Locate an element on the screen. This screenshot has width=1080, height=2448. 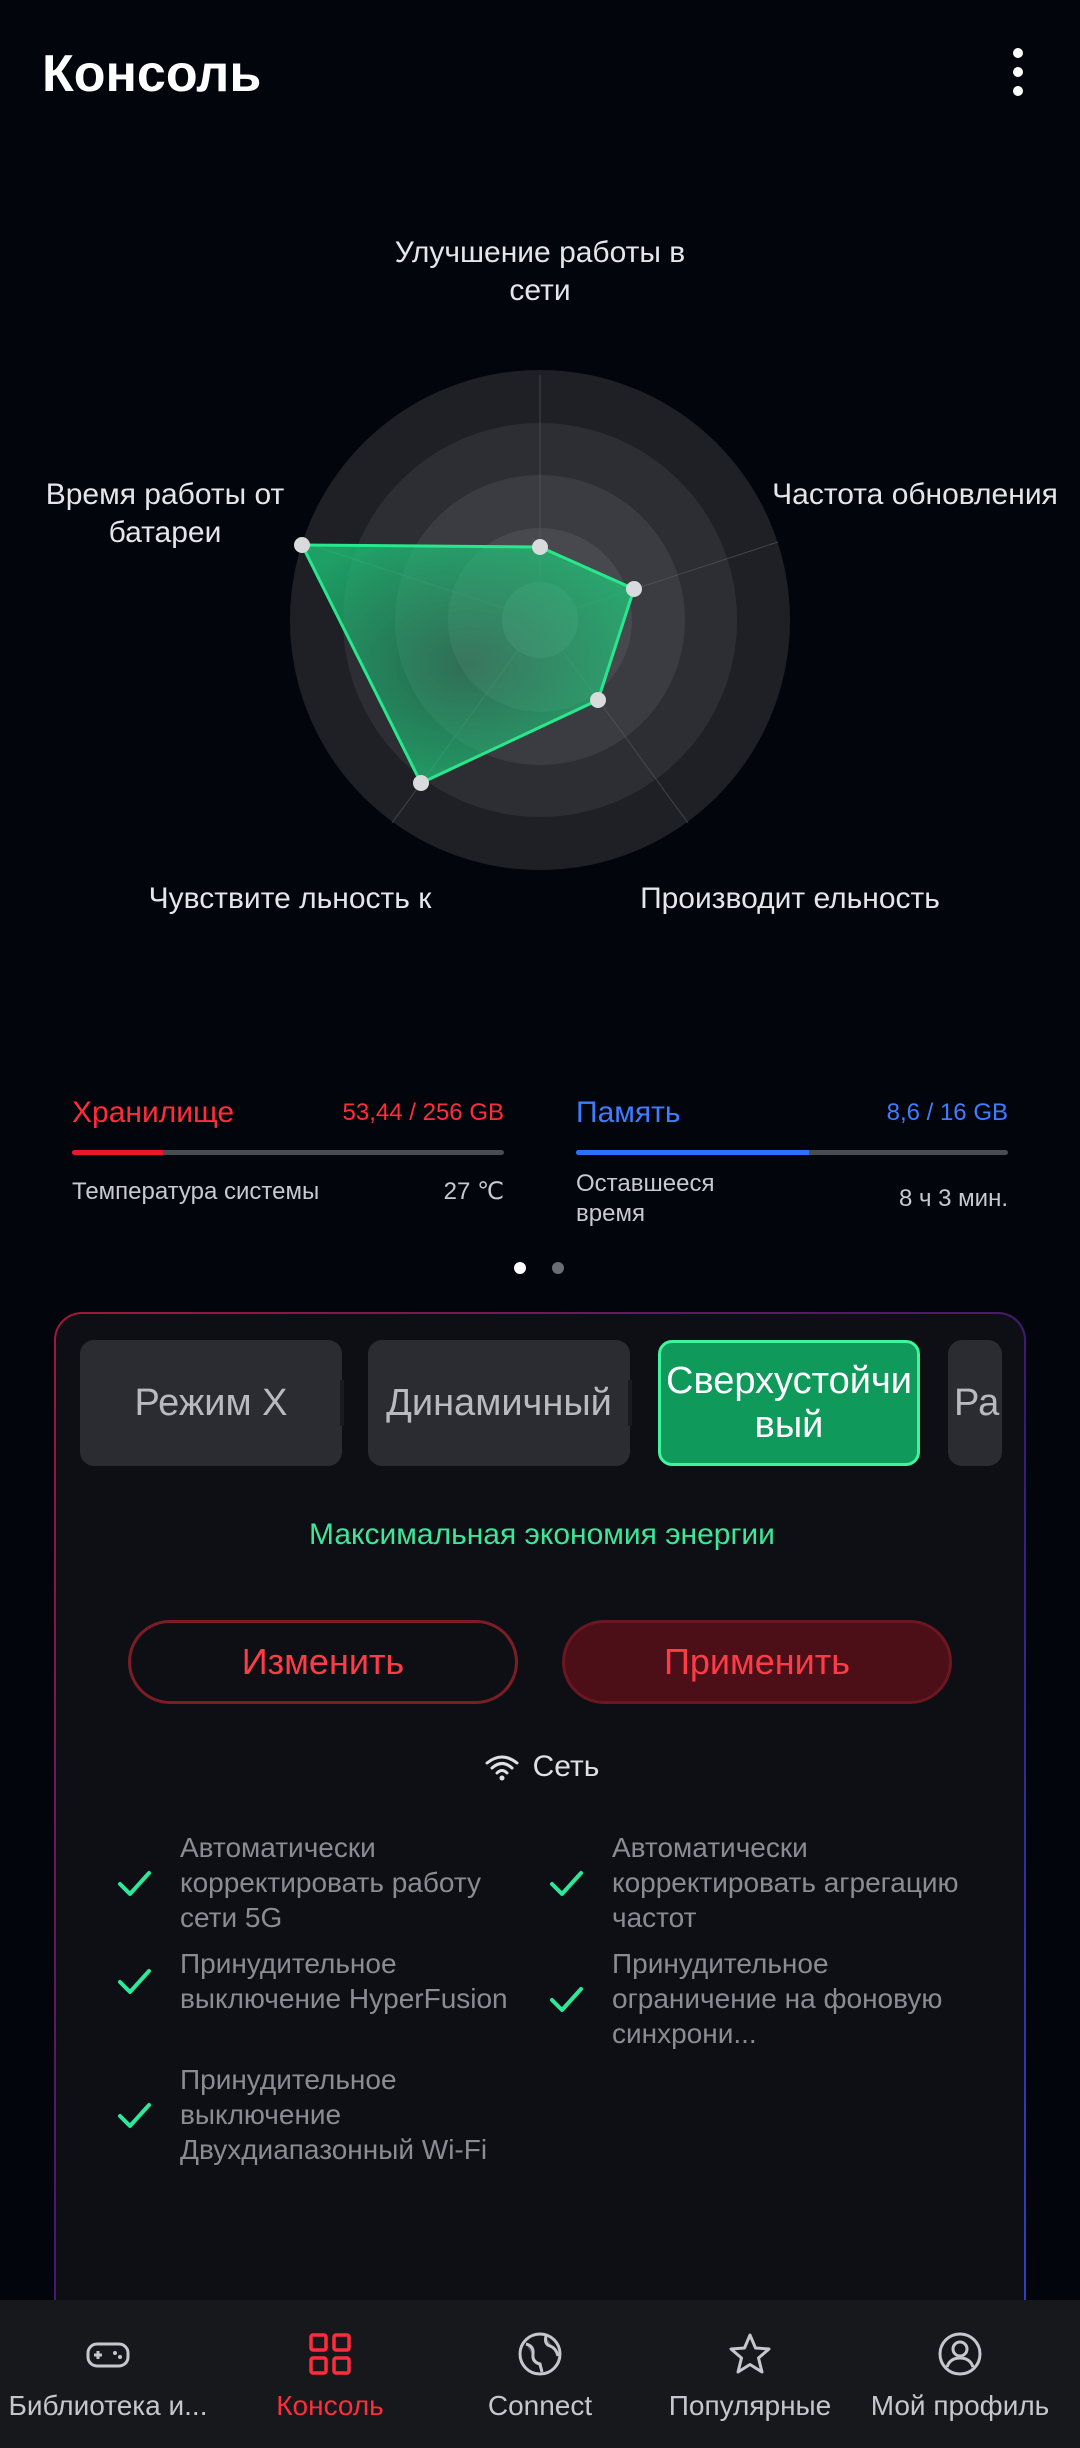
radar-point-refresh-rate is located at coordinates (634, 589).